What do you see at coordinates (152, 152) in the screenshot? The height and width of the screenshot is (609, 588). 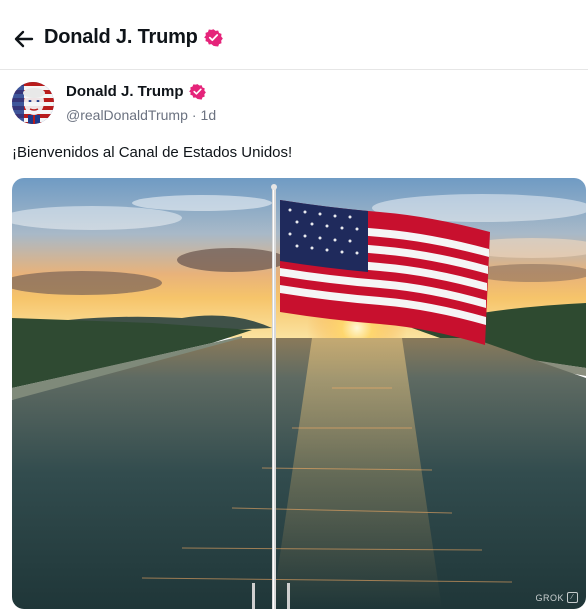 I see `post-text: ¡Bienvenidos al Canal de Estados Unidos!` at bounding box center [152, 152].